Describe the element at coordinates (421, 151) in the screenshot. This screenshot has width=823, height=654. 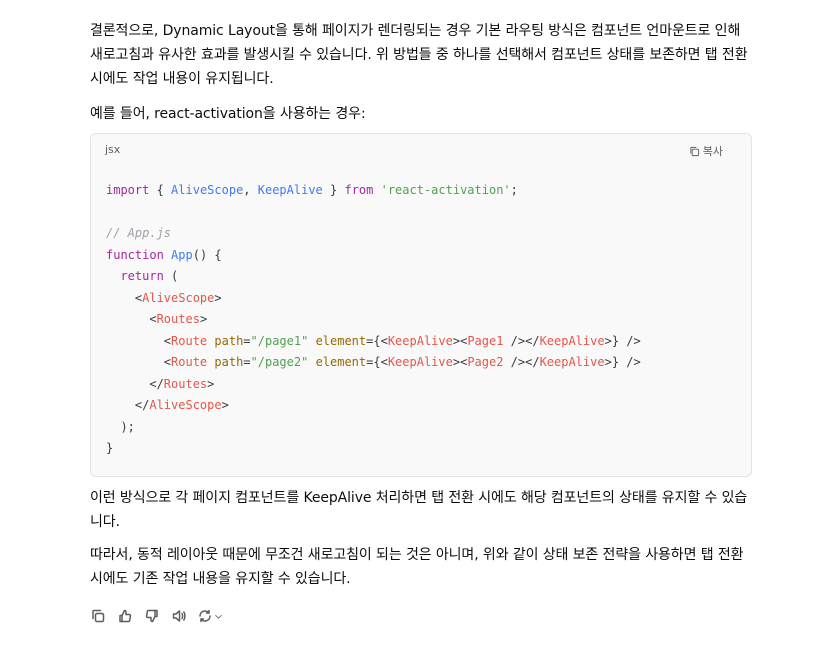
I see `code-block-header: jsx 복사` at that location.